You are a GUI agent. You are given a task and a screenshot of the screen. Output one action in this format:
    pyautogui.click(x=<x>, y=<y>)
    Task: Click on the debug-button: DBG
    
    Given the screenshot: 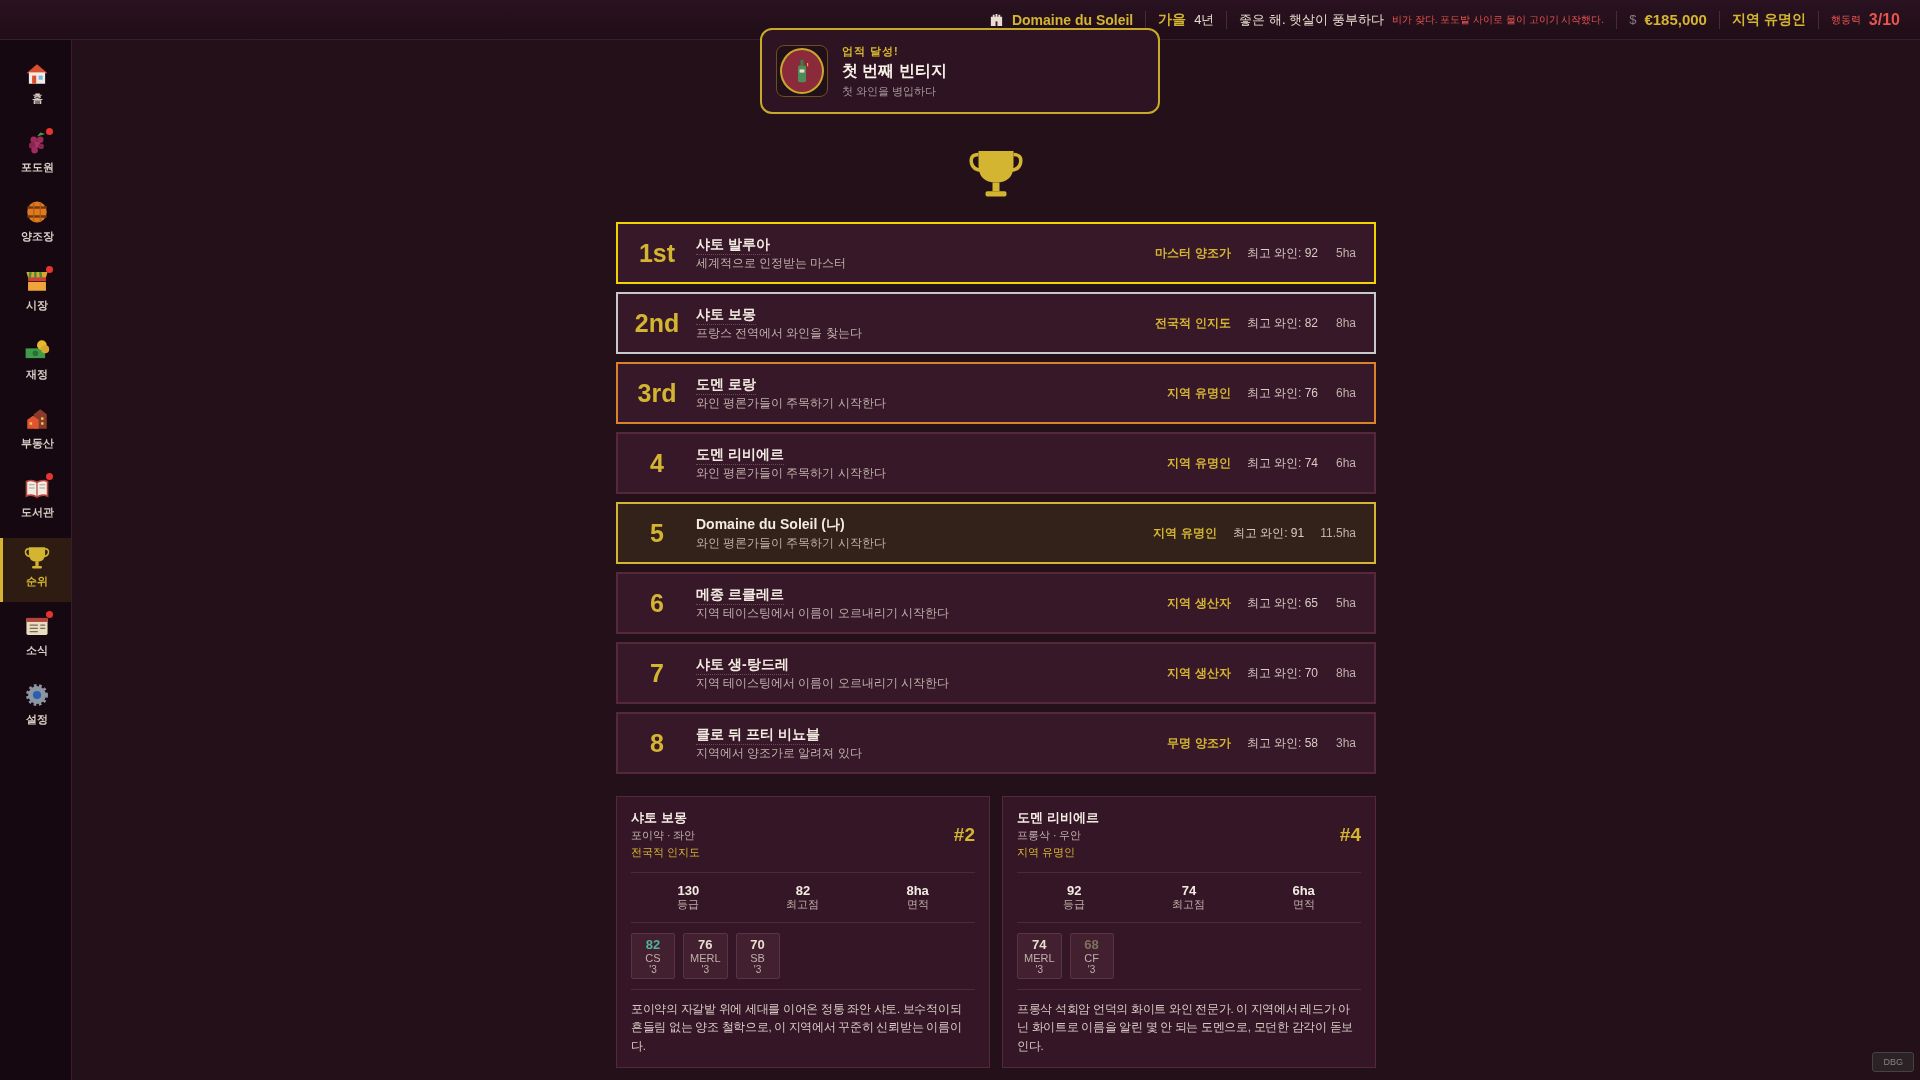 What is the action you would take?
    pyautogui.click(x=1893, y=1062)
    